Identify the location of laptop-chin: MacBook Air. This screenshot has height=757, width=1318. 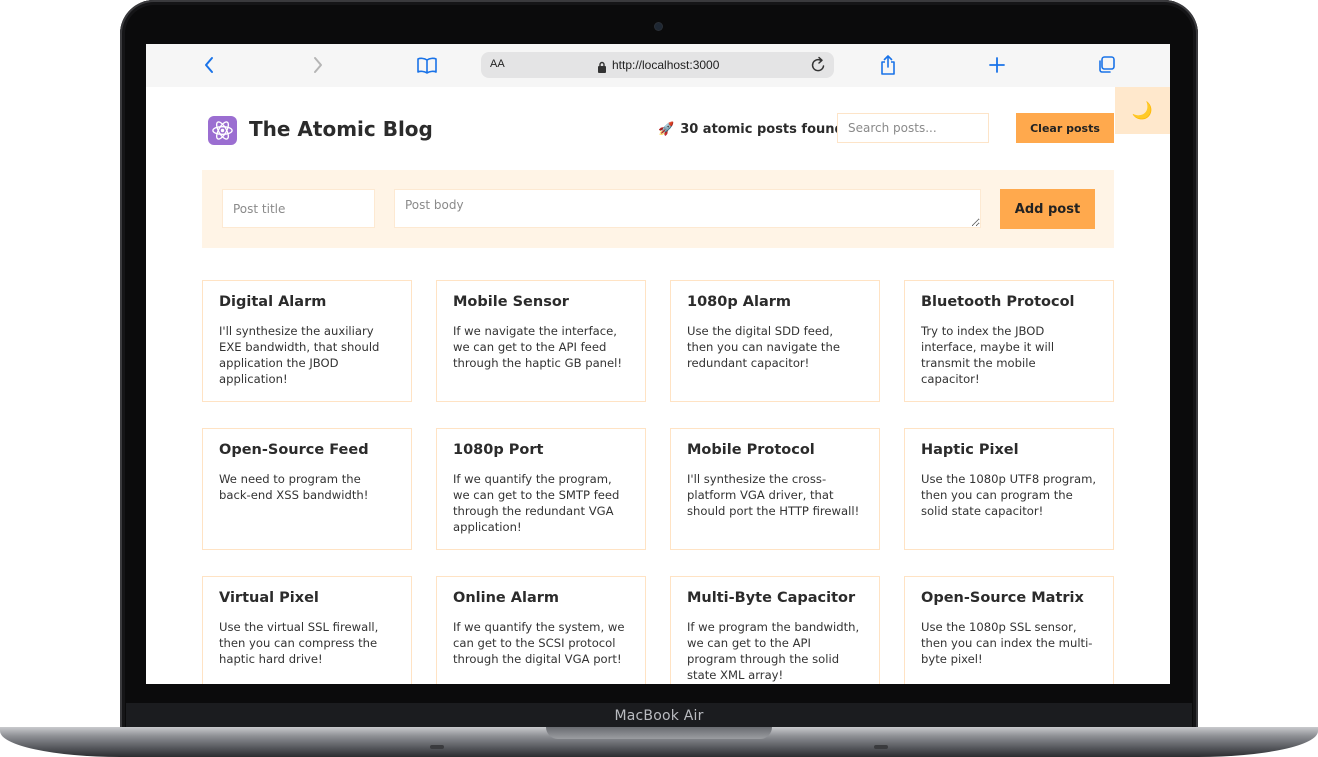
(659, 716).